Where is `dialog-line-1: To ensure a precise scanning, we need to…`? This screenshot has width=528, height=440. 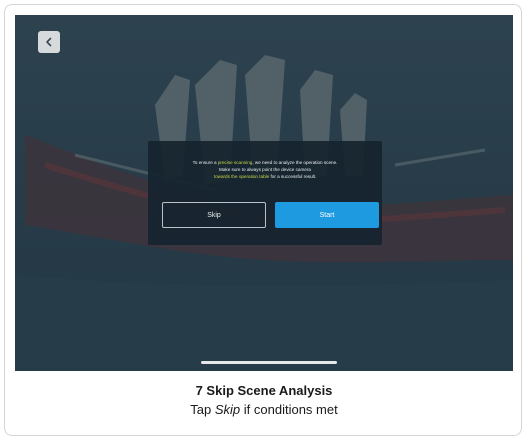
dialog-line-1: To ensure a precise scanning, we need to… is located at coordinates (265, 162).